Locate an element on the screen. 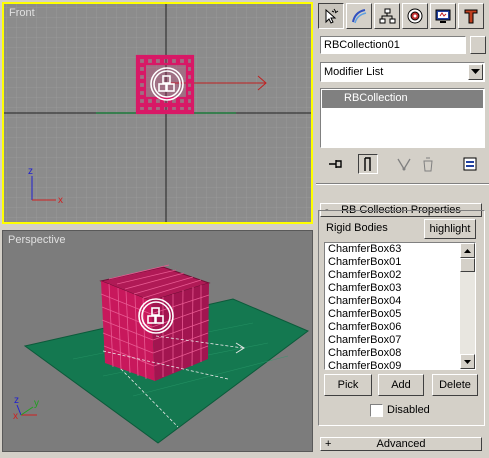 This screenshot has height=458, width=489. modifier-stack-toolbar is located at coordinates (402, 164).